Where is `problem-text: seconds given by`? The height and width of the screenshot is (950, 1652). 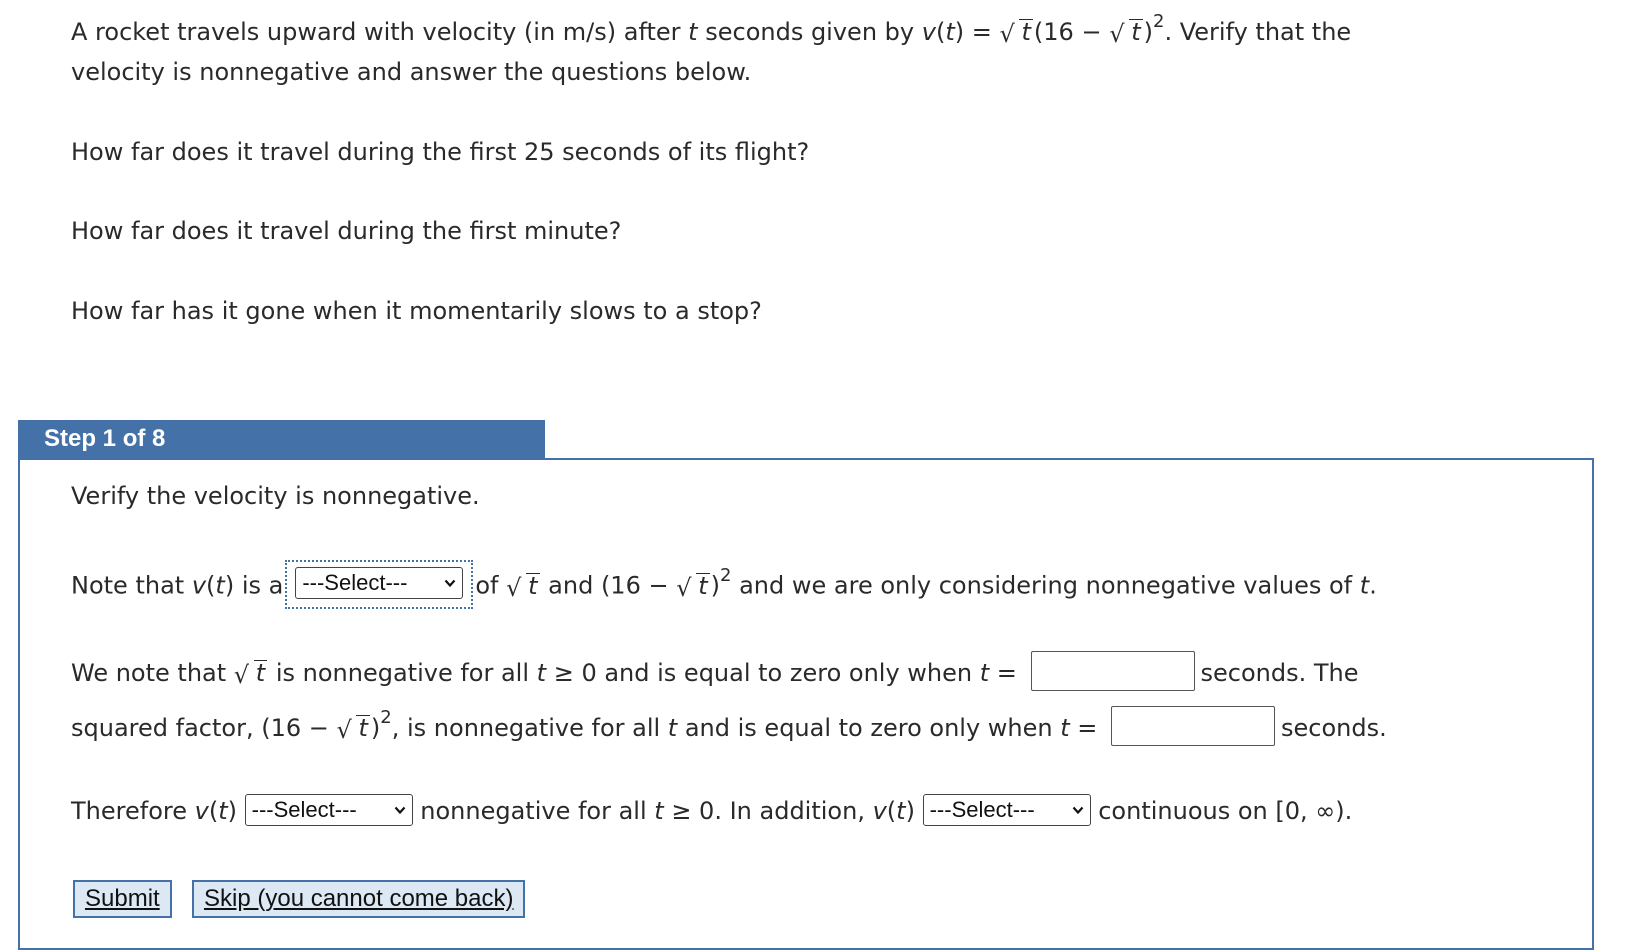 problem-text: seconds given by is located at coordinates (809, 32).